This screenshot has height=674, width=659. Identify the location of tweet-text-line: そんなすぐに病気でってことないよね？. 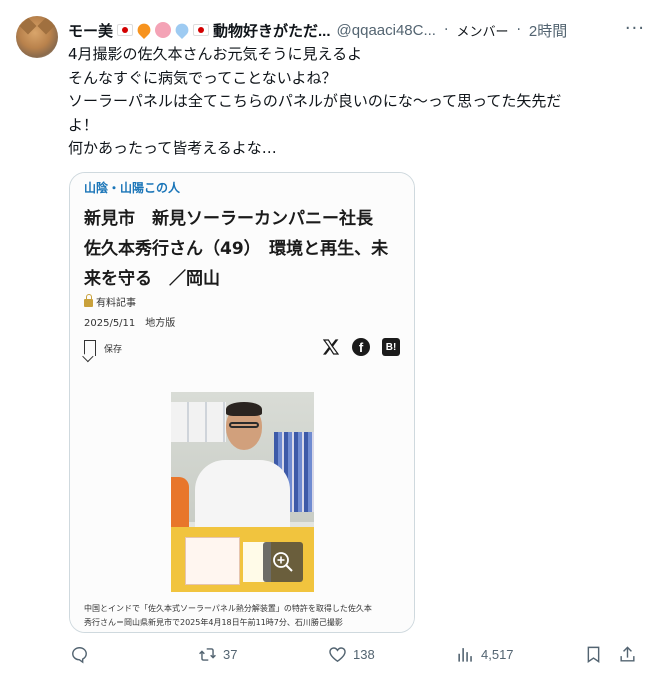
(202, 77).